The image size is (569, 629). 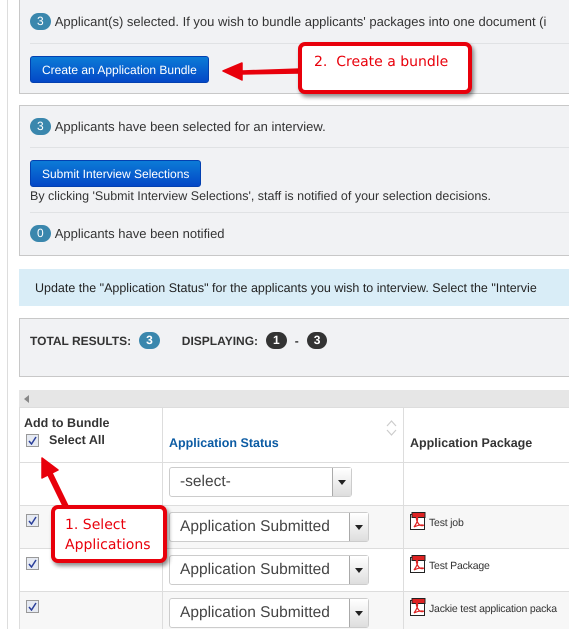 What do you see at coordinates (260, 482) in the screenshot?
I see `status-filter-dropdown: -select-` at bounding box center [260, 482].